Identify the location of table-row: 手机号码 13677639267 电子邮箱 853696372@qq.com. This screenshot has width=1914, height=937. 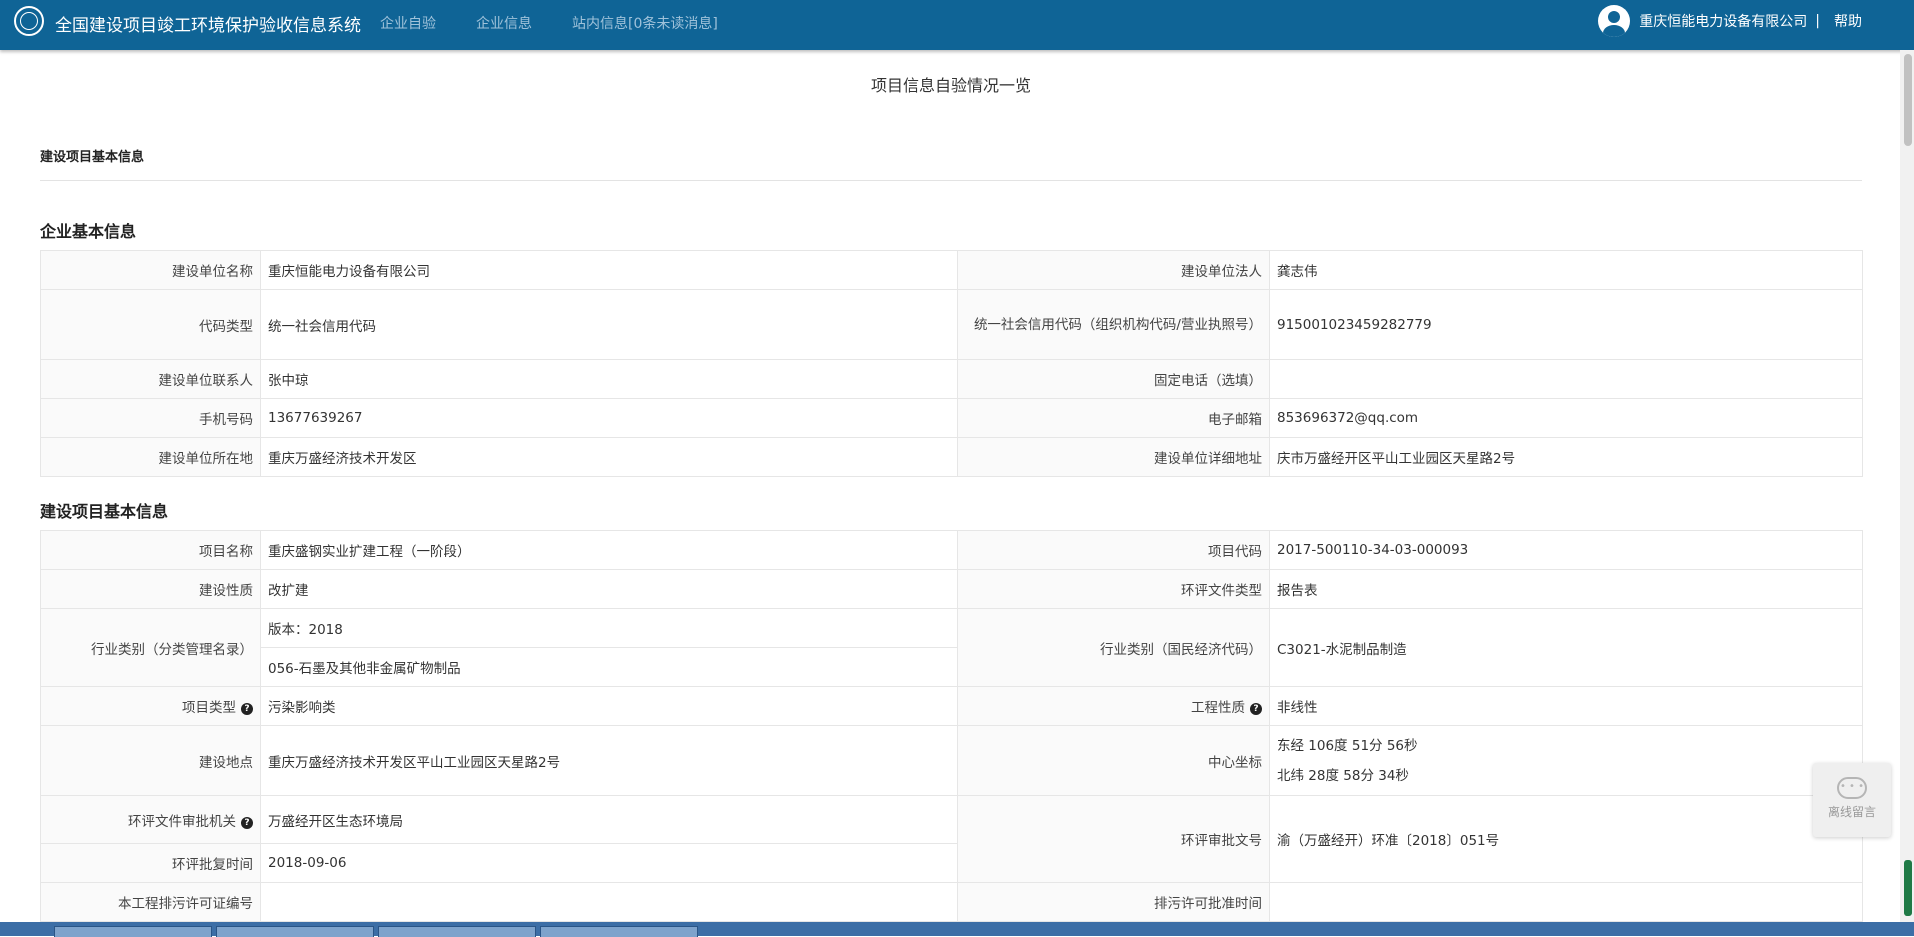
(951, 418).